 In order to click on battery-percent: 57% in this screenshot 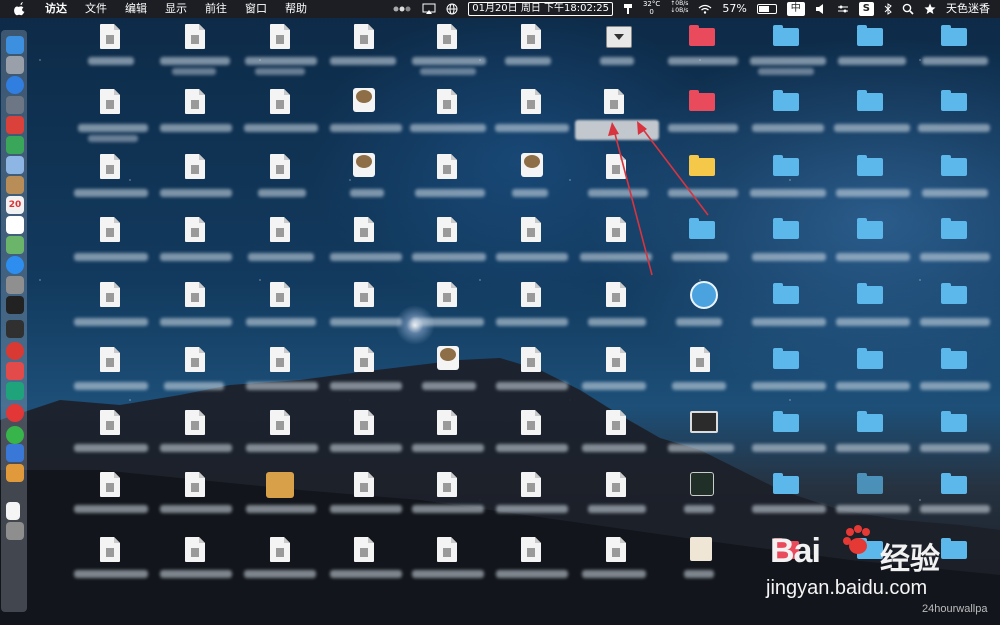, I will do `click(734, 8)`.